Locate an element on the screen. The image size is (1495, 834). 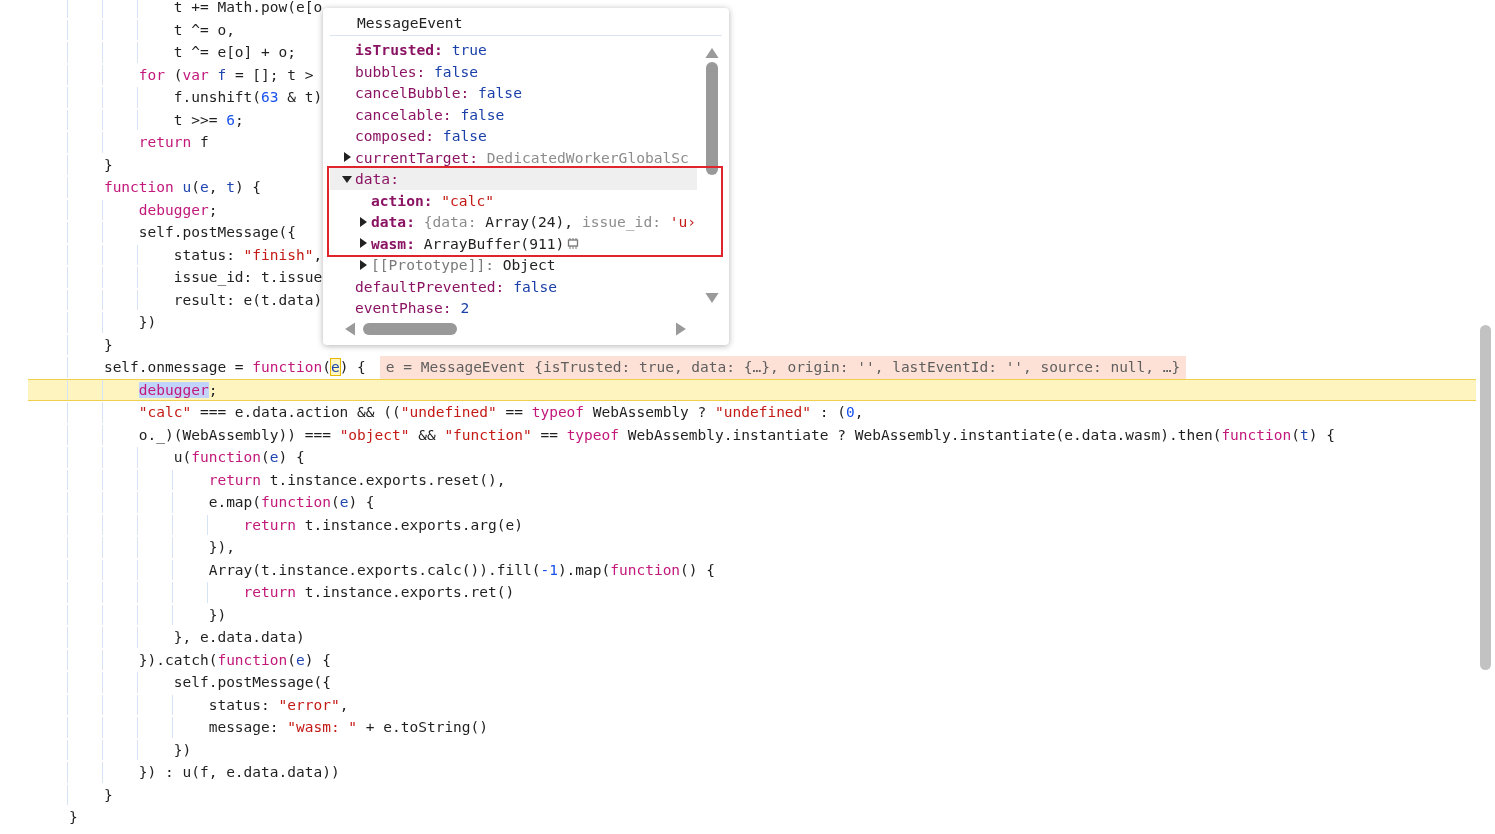
code-line: message: "wasm: " + e.toString() is located at coordinates (348, 727).